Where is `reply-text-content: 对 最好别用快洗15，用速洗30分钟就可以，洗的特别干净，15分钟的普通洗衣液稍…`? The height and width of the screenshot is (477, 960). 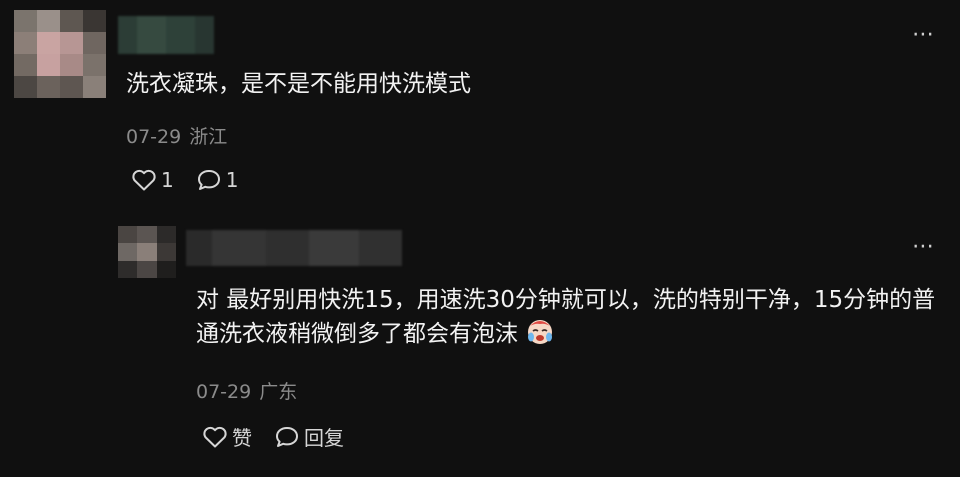
reply-text-content: 对 最好别用快洗15，用速洗30分钟就可以，洗的特别干净，15分钟的普通洗衣液稍… is located at coordinates (566, 317).